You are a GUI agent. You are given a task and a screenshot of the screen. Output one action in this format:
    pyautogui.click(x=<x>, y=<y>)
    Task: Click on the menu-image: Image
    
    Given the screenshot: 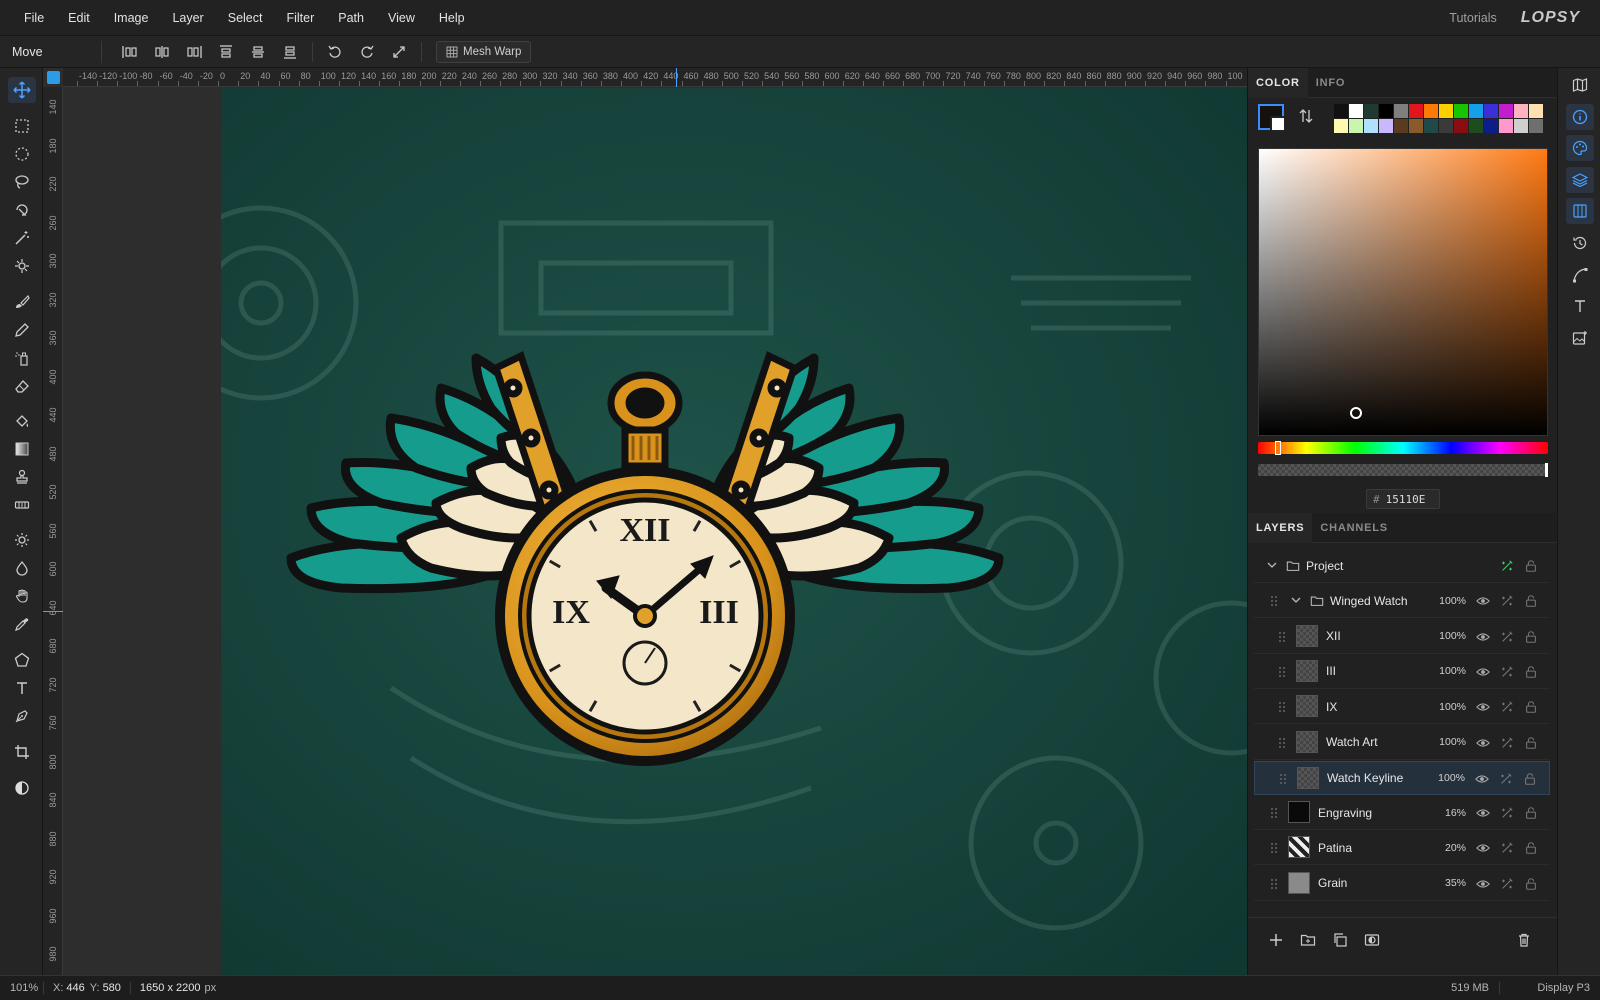 What is the action you would take?
    pyautogui.click(x=131, y=18)
    